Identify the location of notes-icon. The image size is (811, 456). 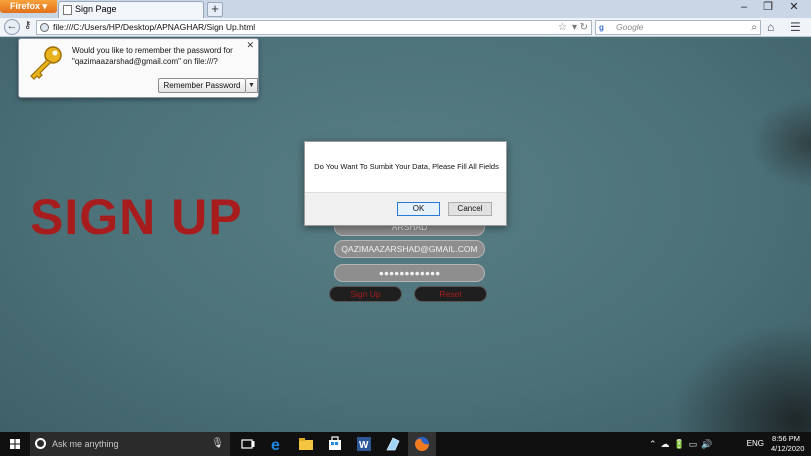
(393, 444).